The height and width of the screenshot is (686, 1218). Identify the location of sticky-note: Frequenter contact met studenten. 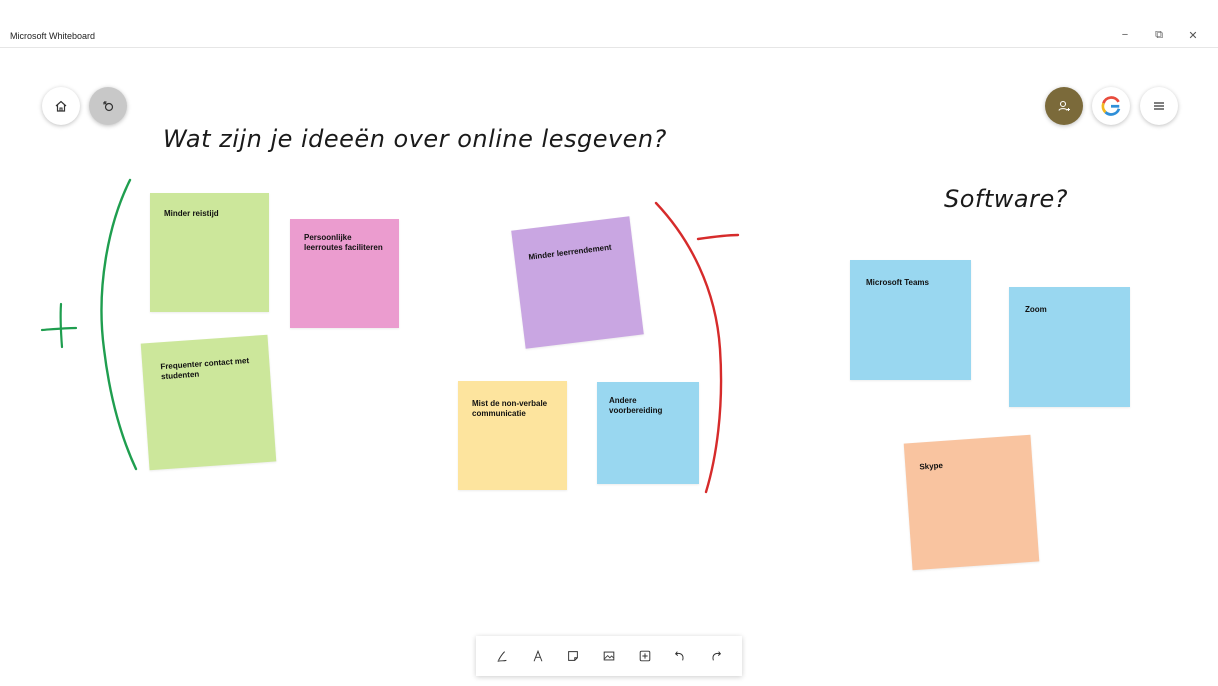
(208, 402).